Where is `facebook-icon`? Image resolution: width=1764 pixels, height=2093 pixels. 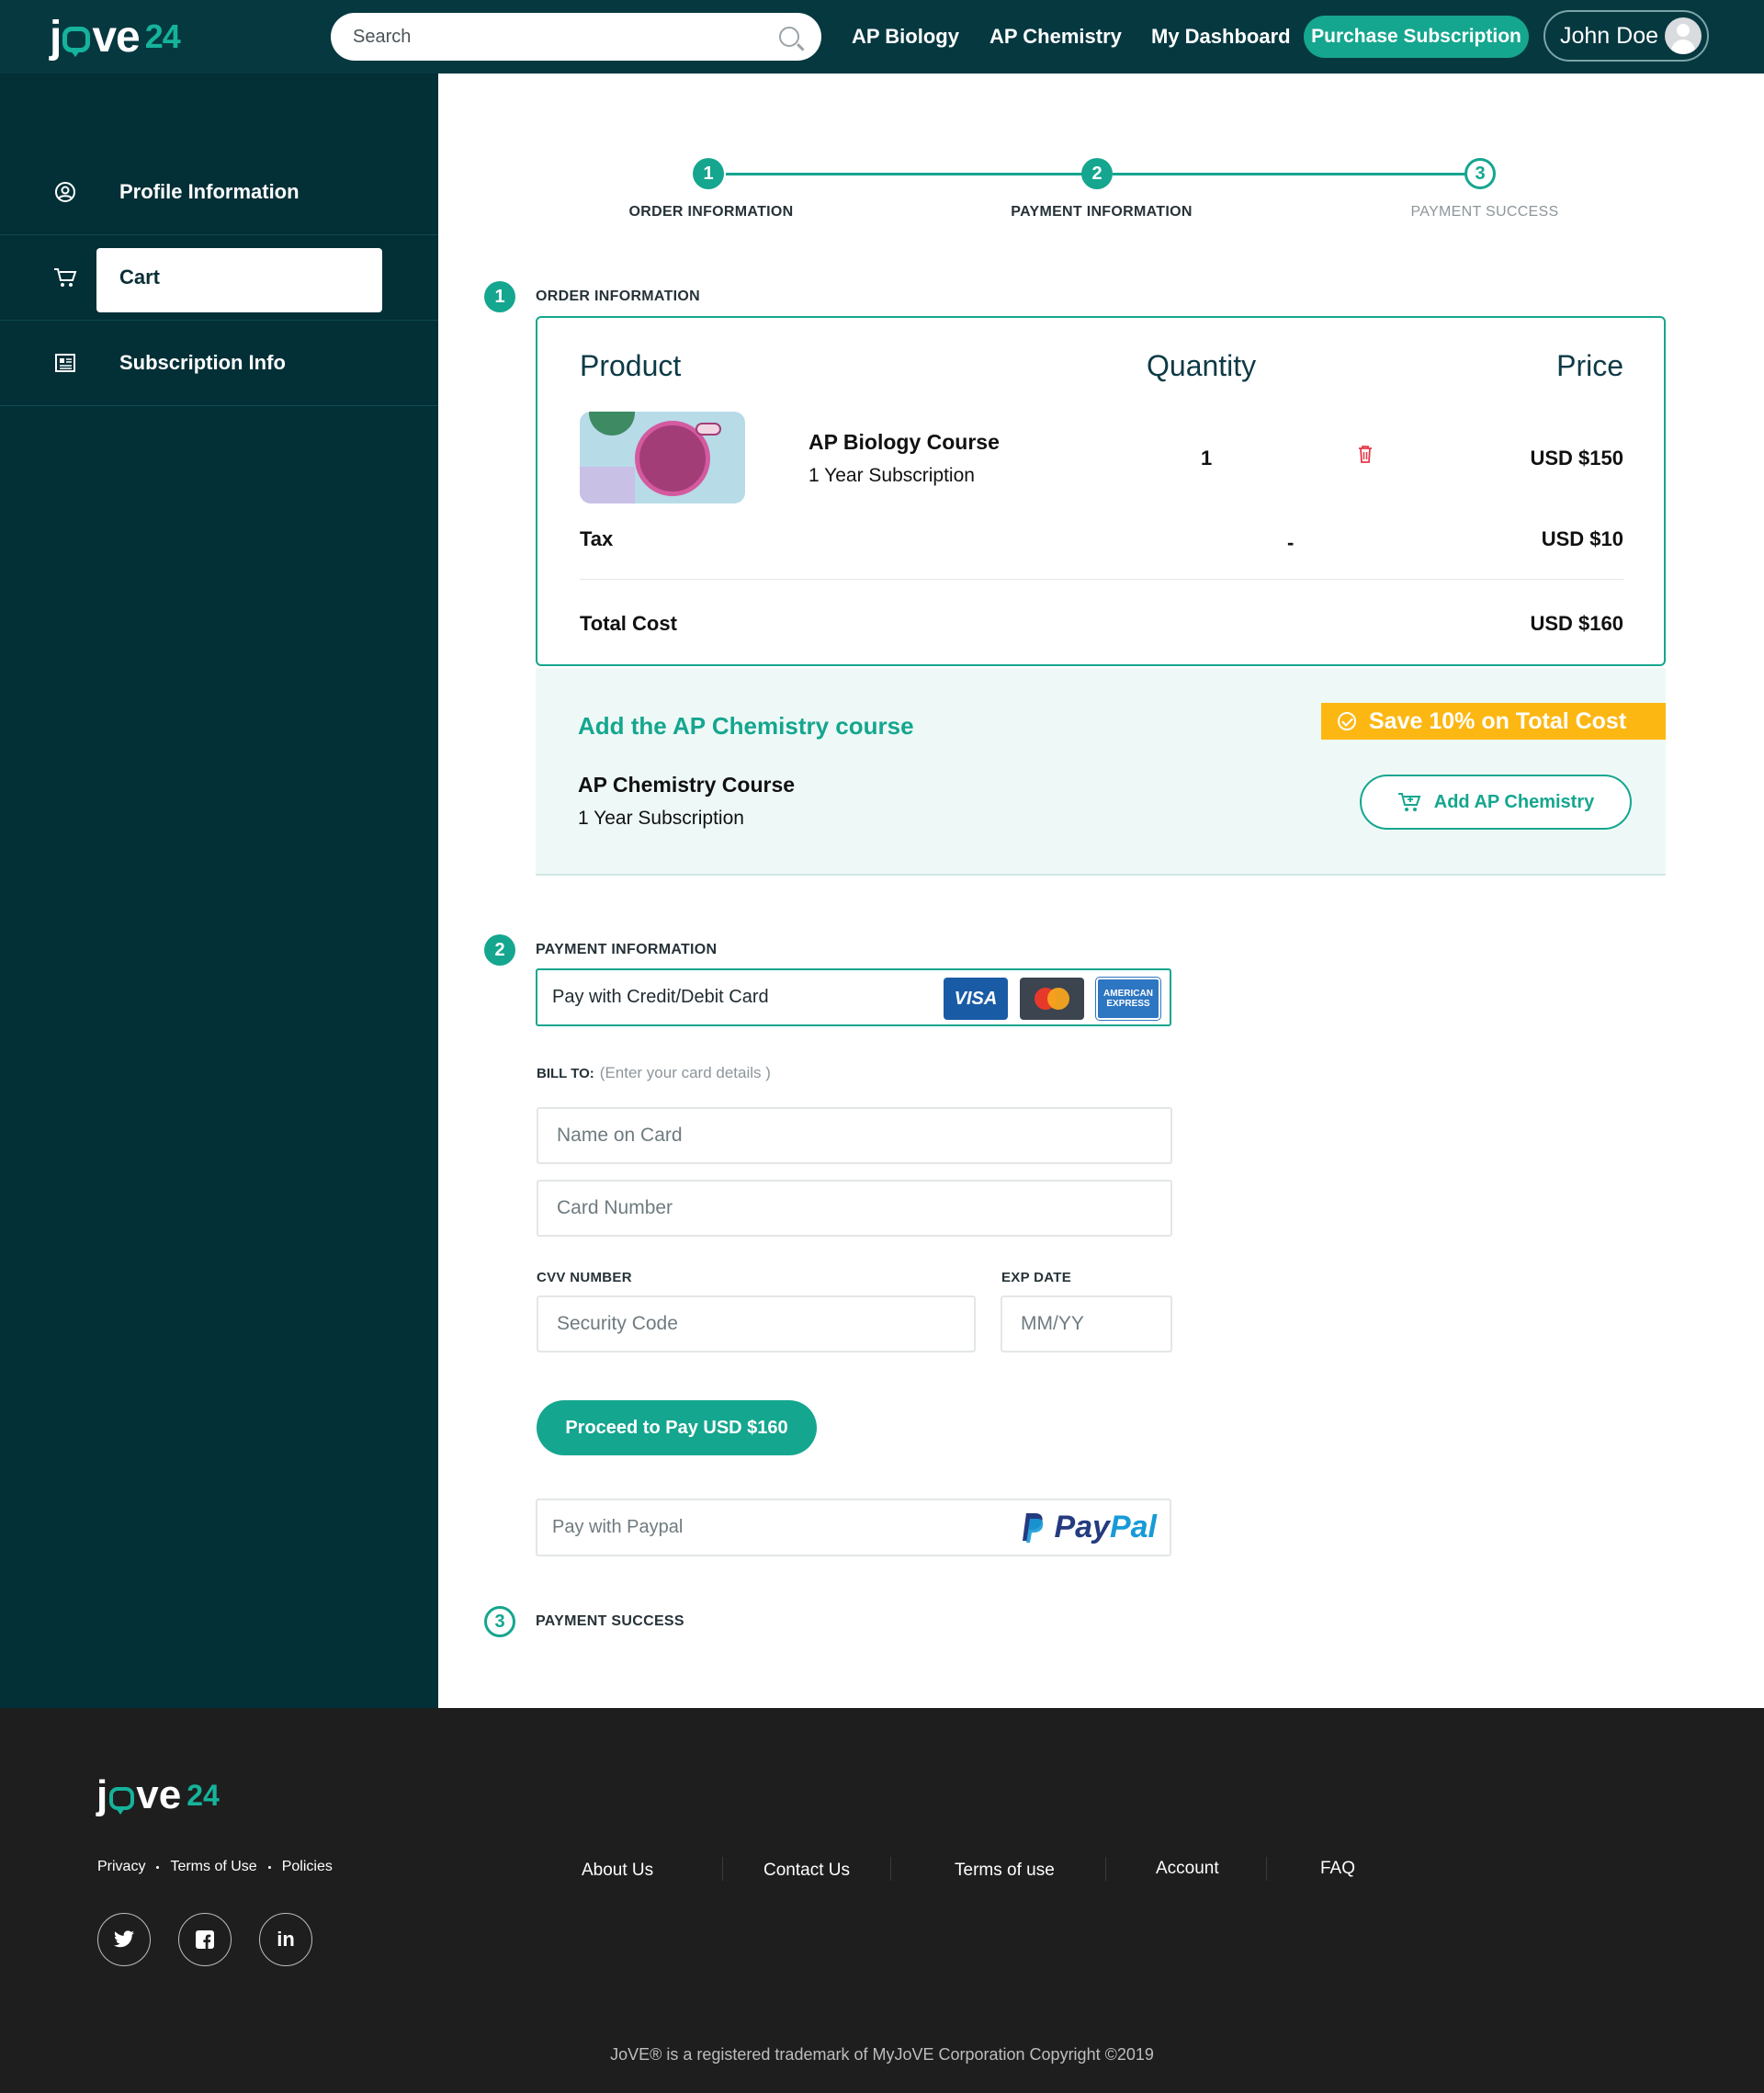
facebook-icon is located at coordinates (205, 1940).